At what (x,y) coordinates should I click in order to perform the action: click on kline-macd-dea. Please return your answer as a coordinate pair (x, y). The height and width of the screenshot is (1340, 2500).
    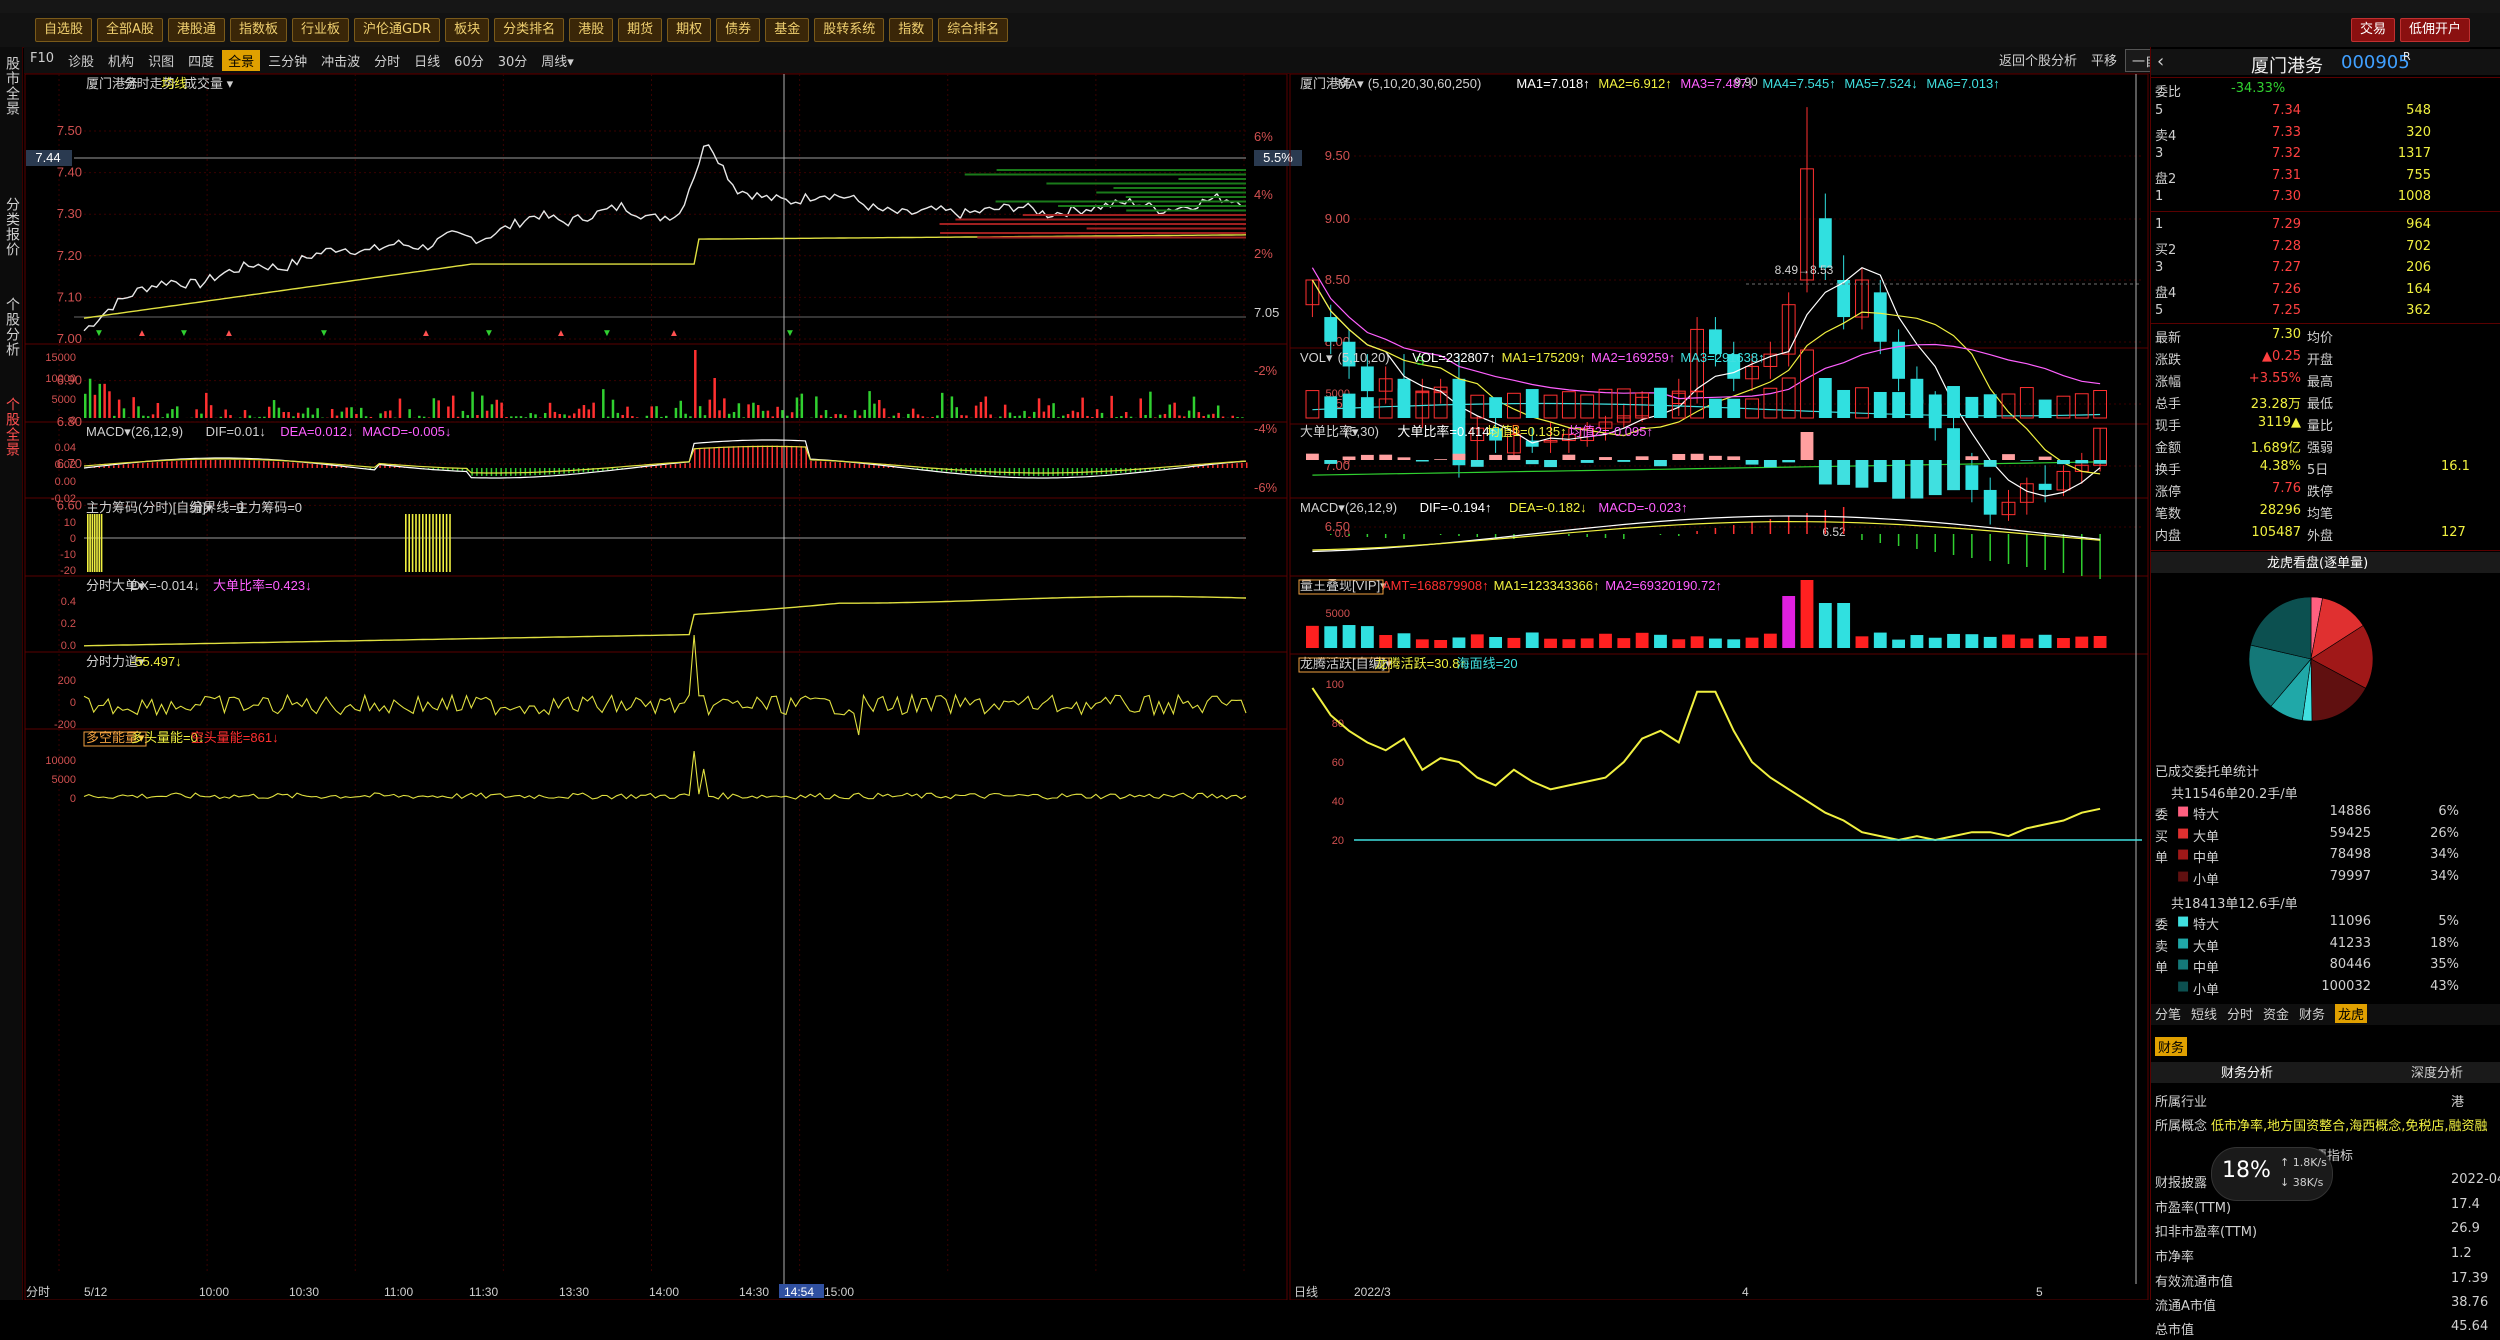
    Looking at the image, I should click on (1706, 536).